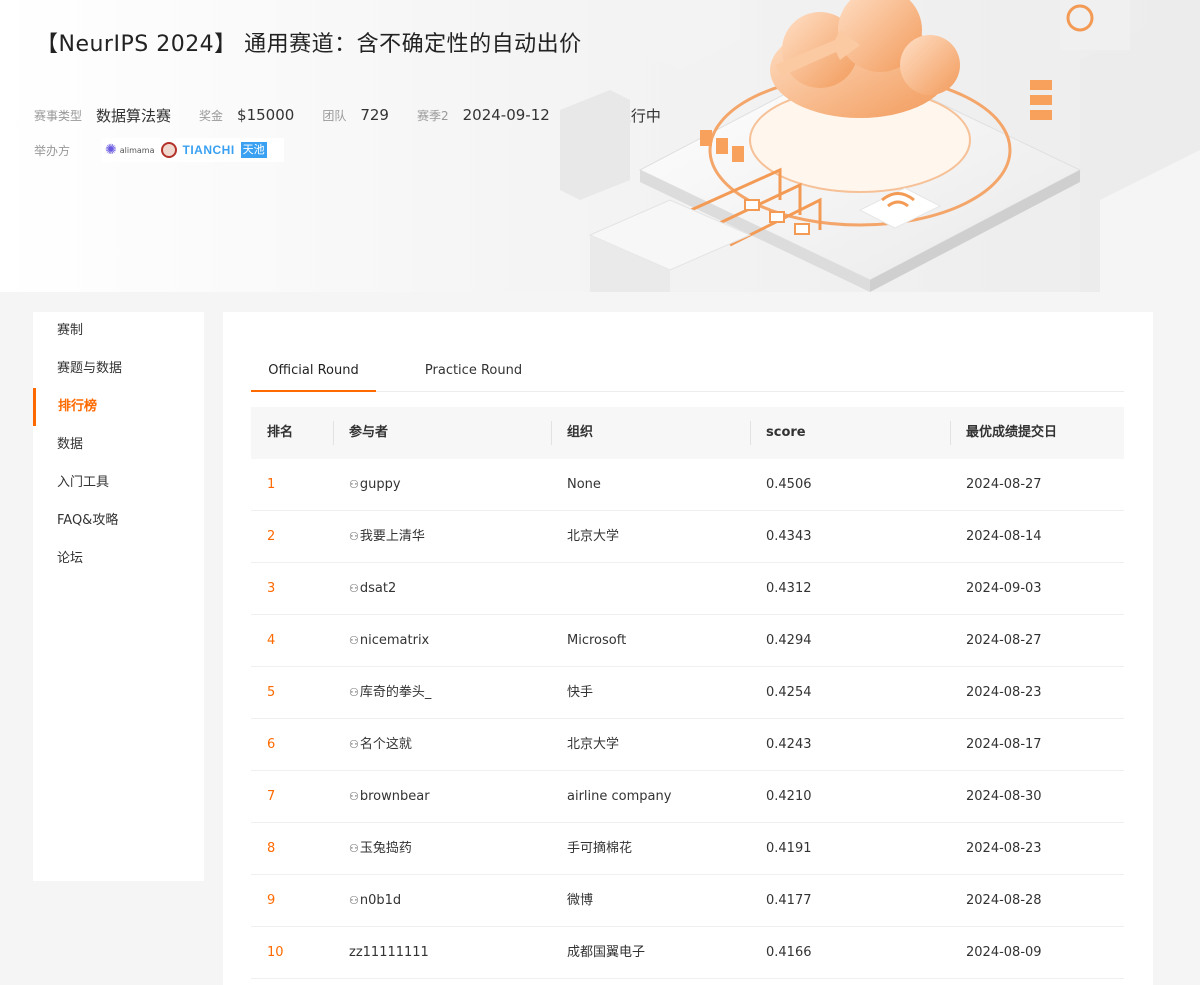 The width and height of the screenshot is (1200, 985). What do you see at coordinates (580, 432) in the screenshot?
I see `header-organization: 组织` at bounding box center [580, 432].